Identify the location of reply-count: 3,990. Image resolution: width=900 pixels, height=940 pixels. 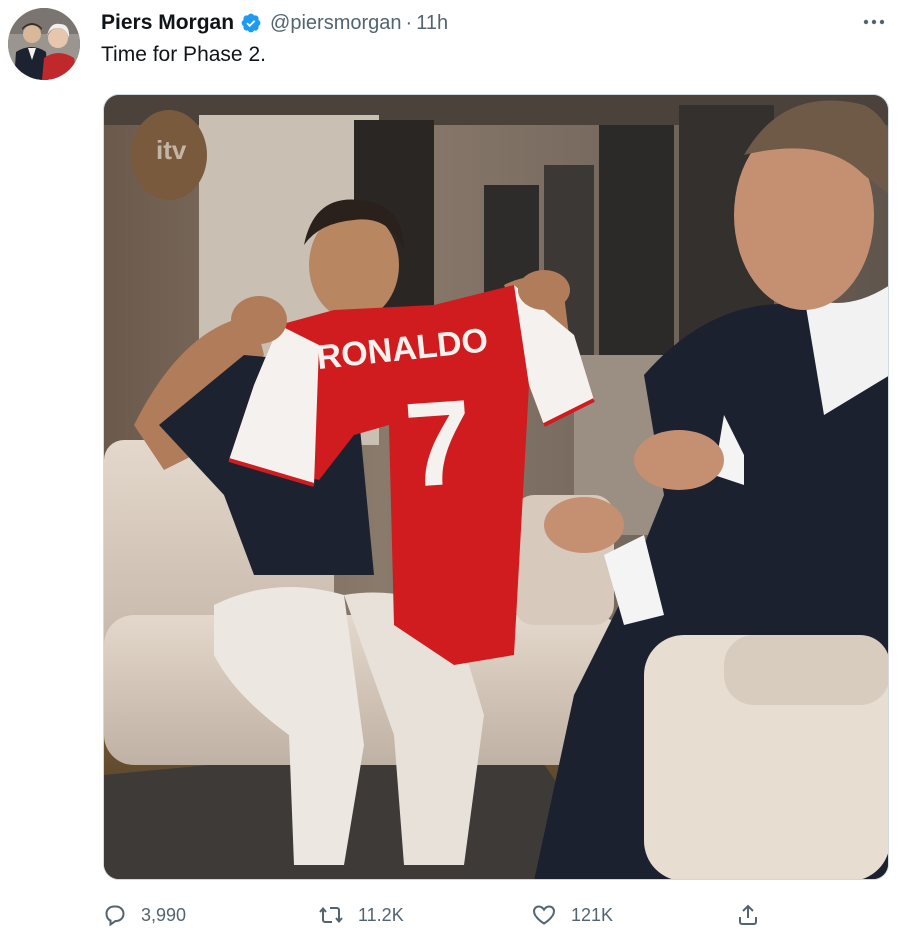
(164, 914).